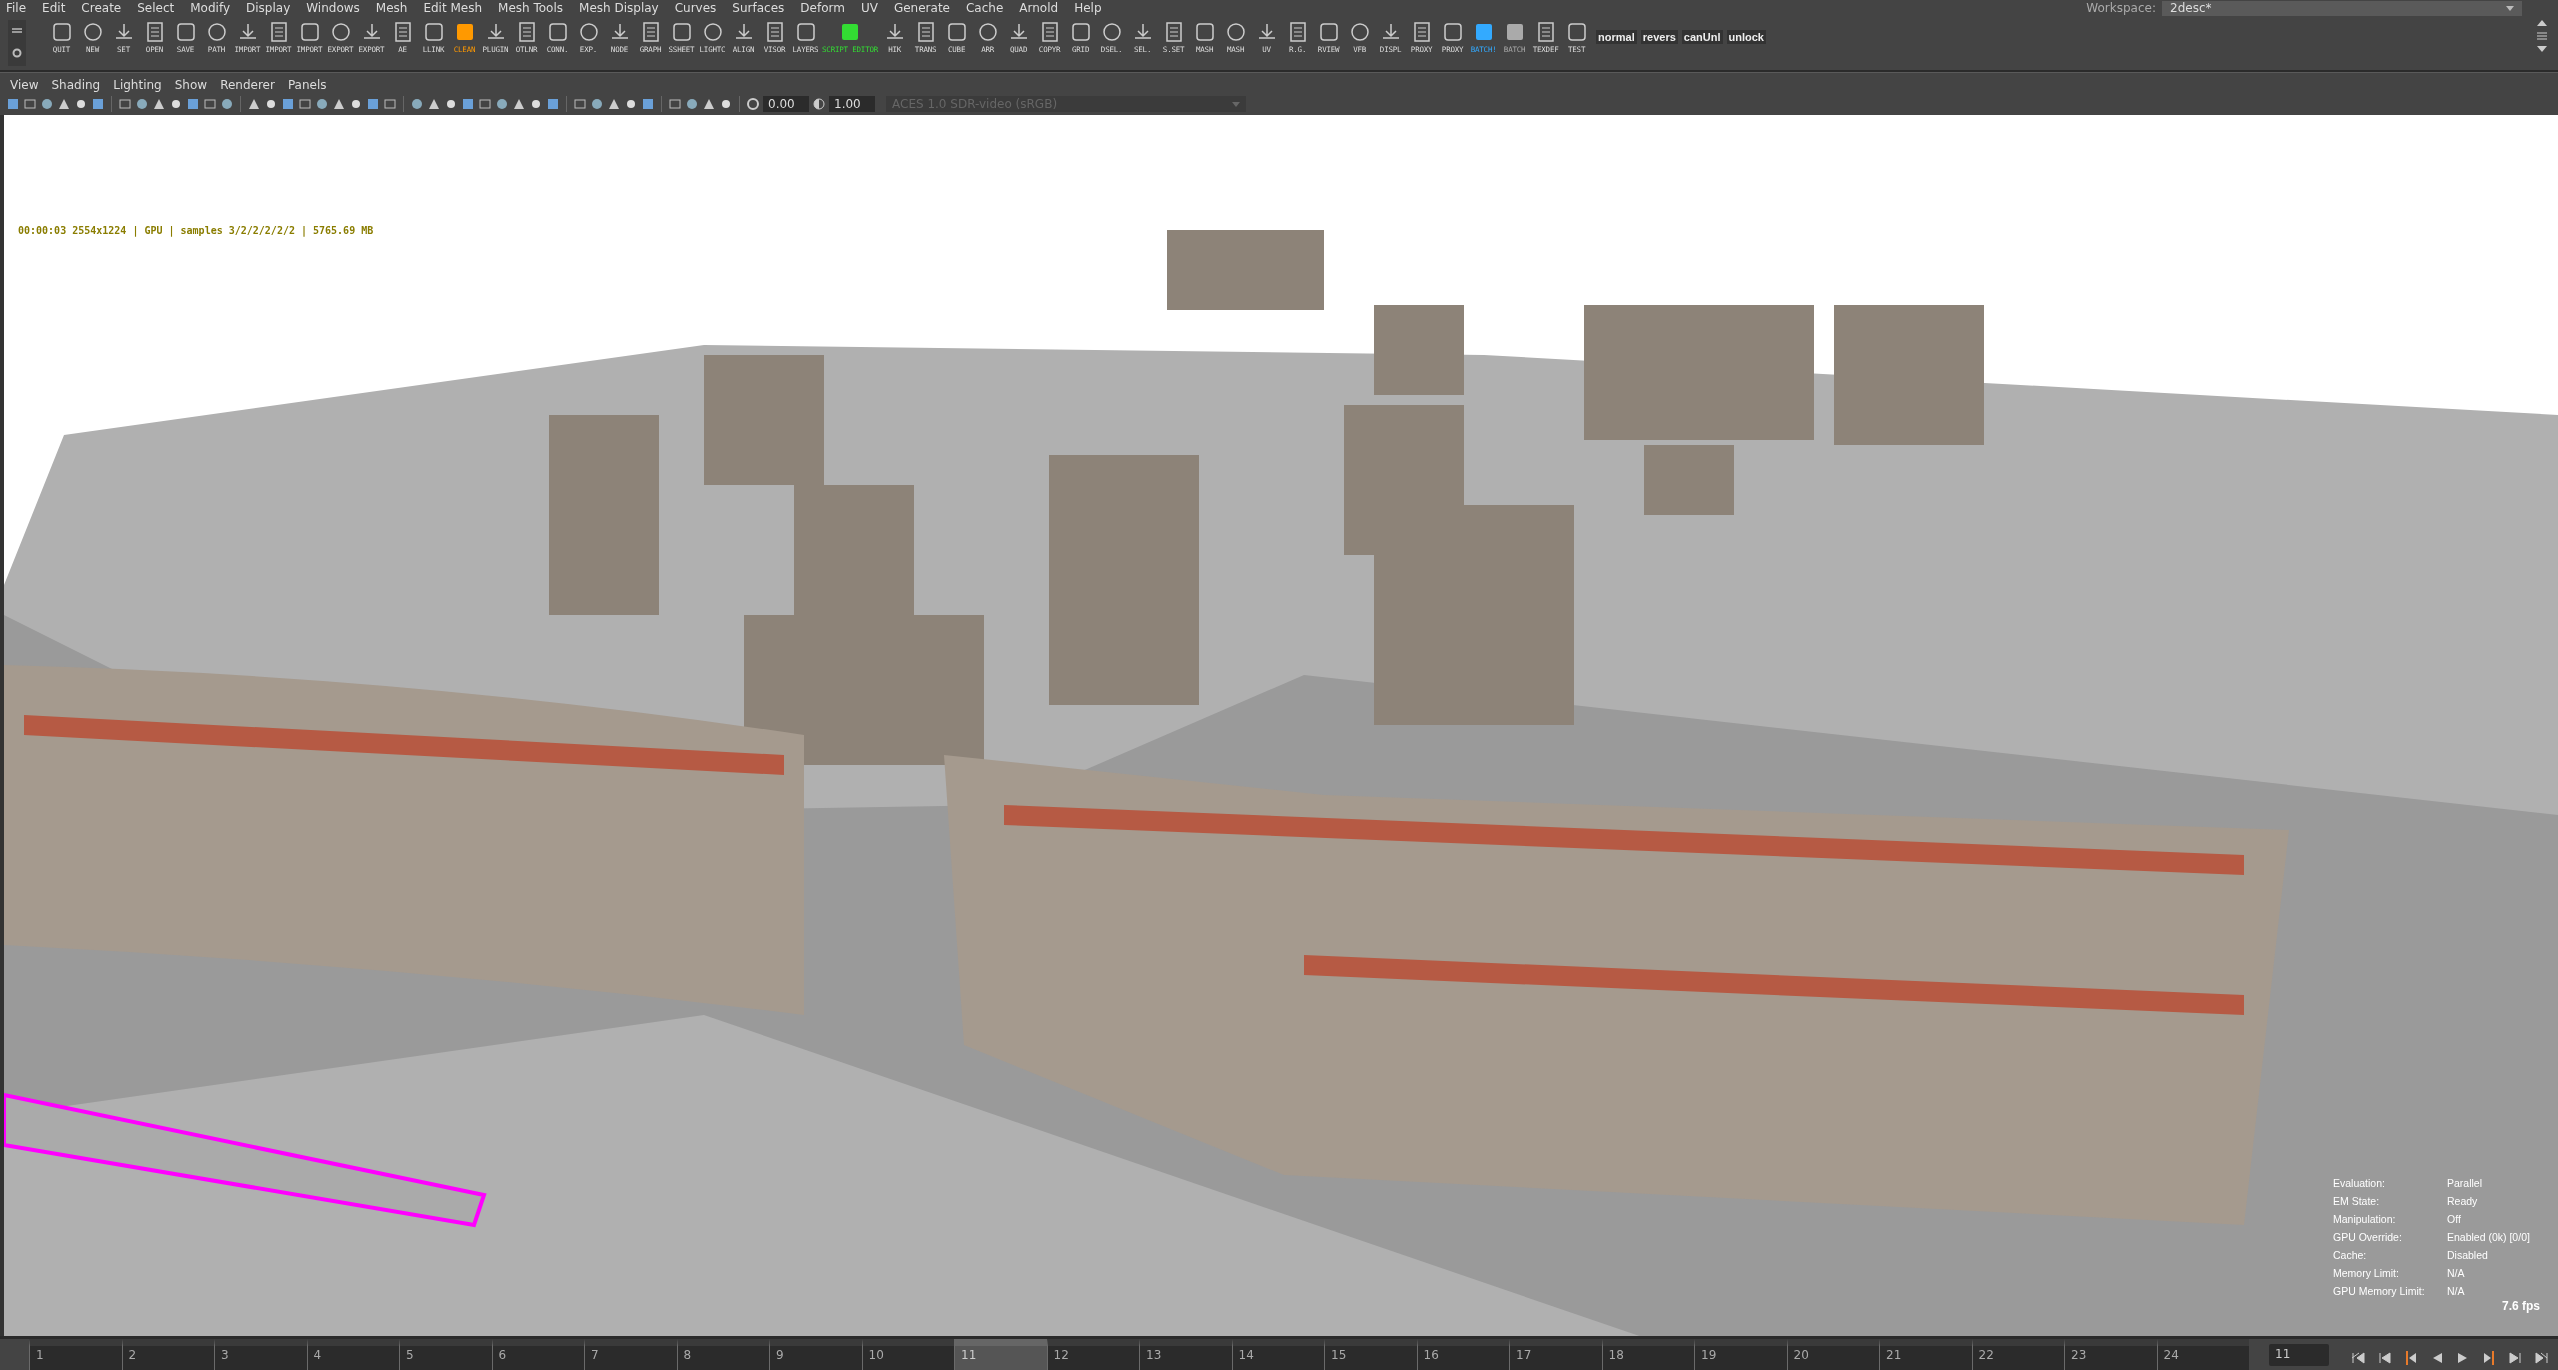 The image size is (2558, 1370). I want to click on shelf-button: unlock, so click(1746, 37).